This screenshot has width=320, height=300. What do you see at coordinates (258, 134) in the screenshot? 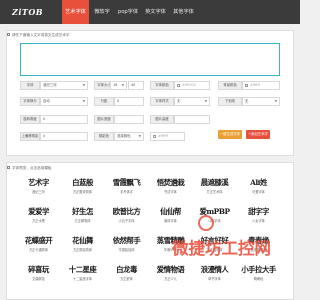
I see `add-art-text-button: +添加艺术字` at bounding box center [258, 134].